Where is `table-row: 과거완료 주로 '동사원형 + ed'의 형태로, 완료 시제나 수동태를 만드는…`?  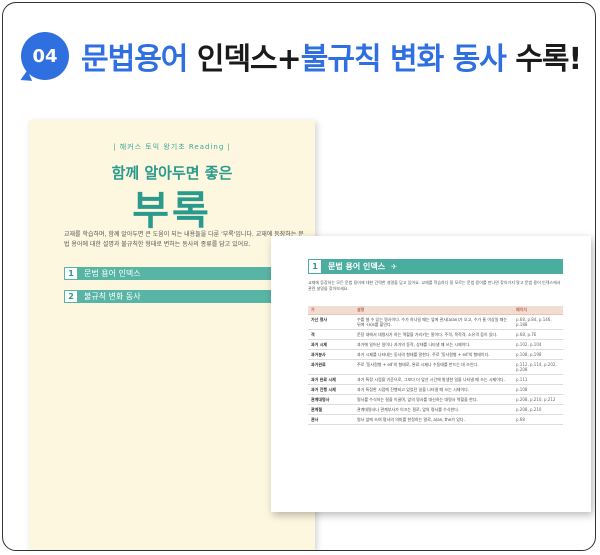 table-row: 과거완료 주로 '동사원형 + ed'의 형태로, 완료 시제나 수동태를 만드는… is located at coordinates (435, 367).